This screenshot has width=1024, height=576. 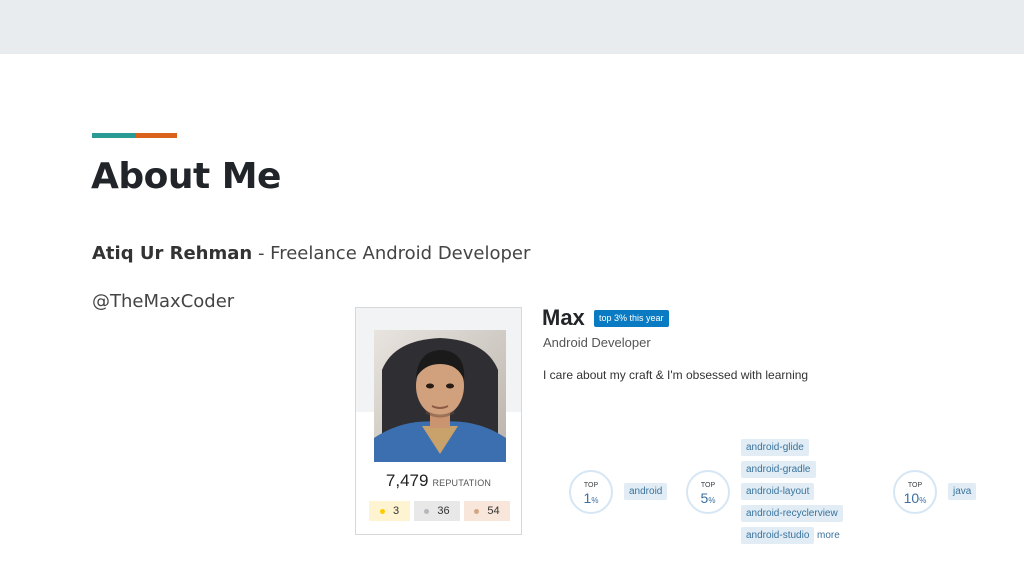 I want to click on silver-badge: 36, so click(x=437, y=511).